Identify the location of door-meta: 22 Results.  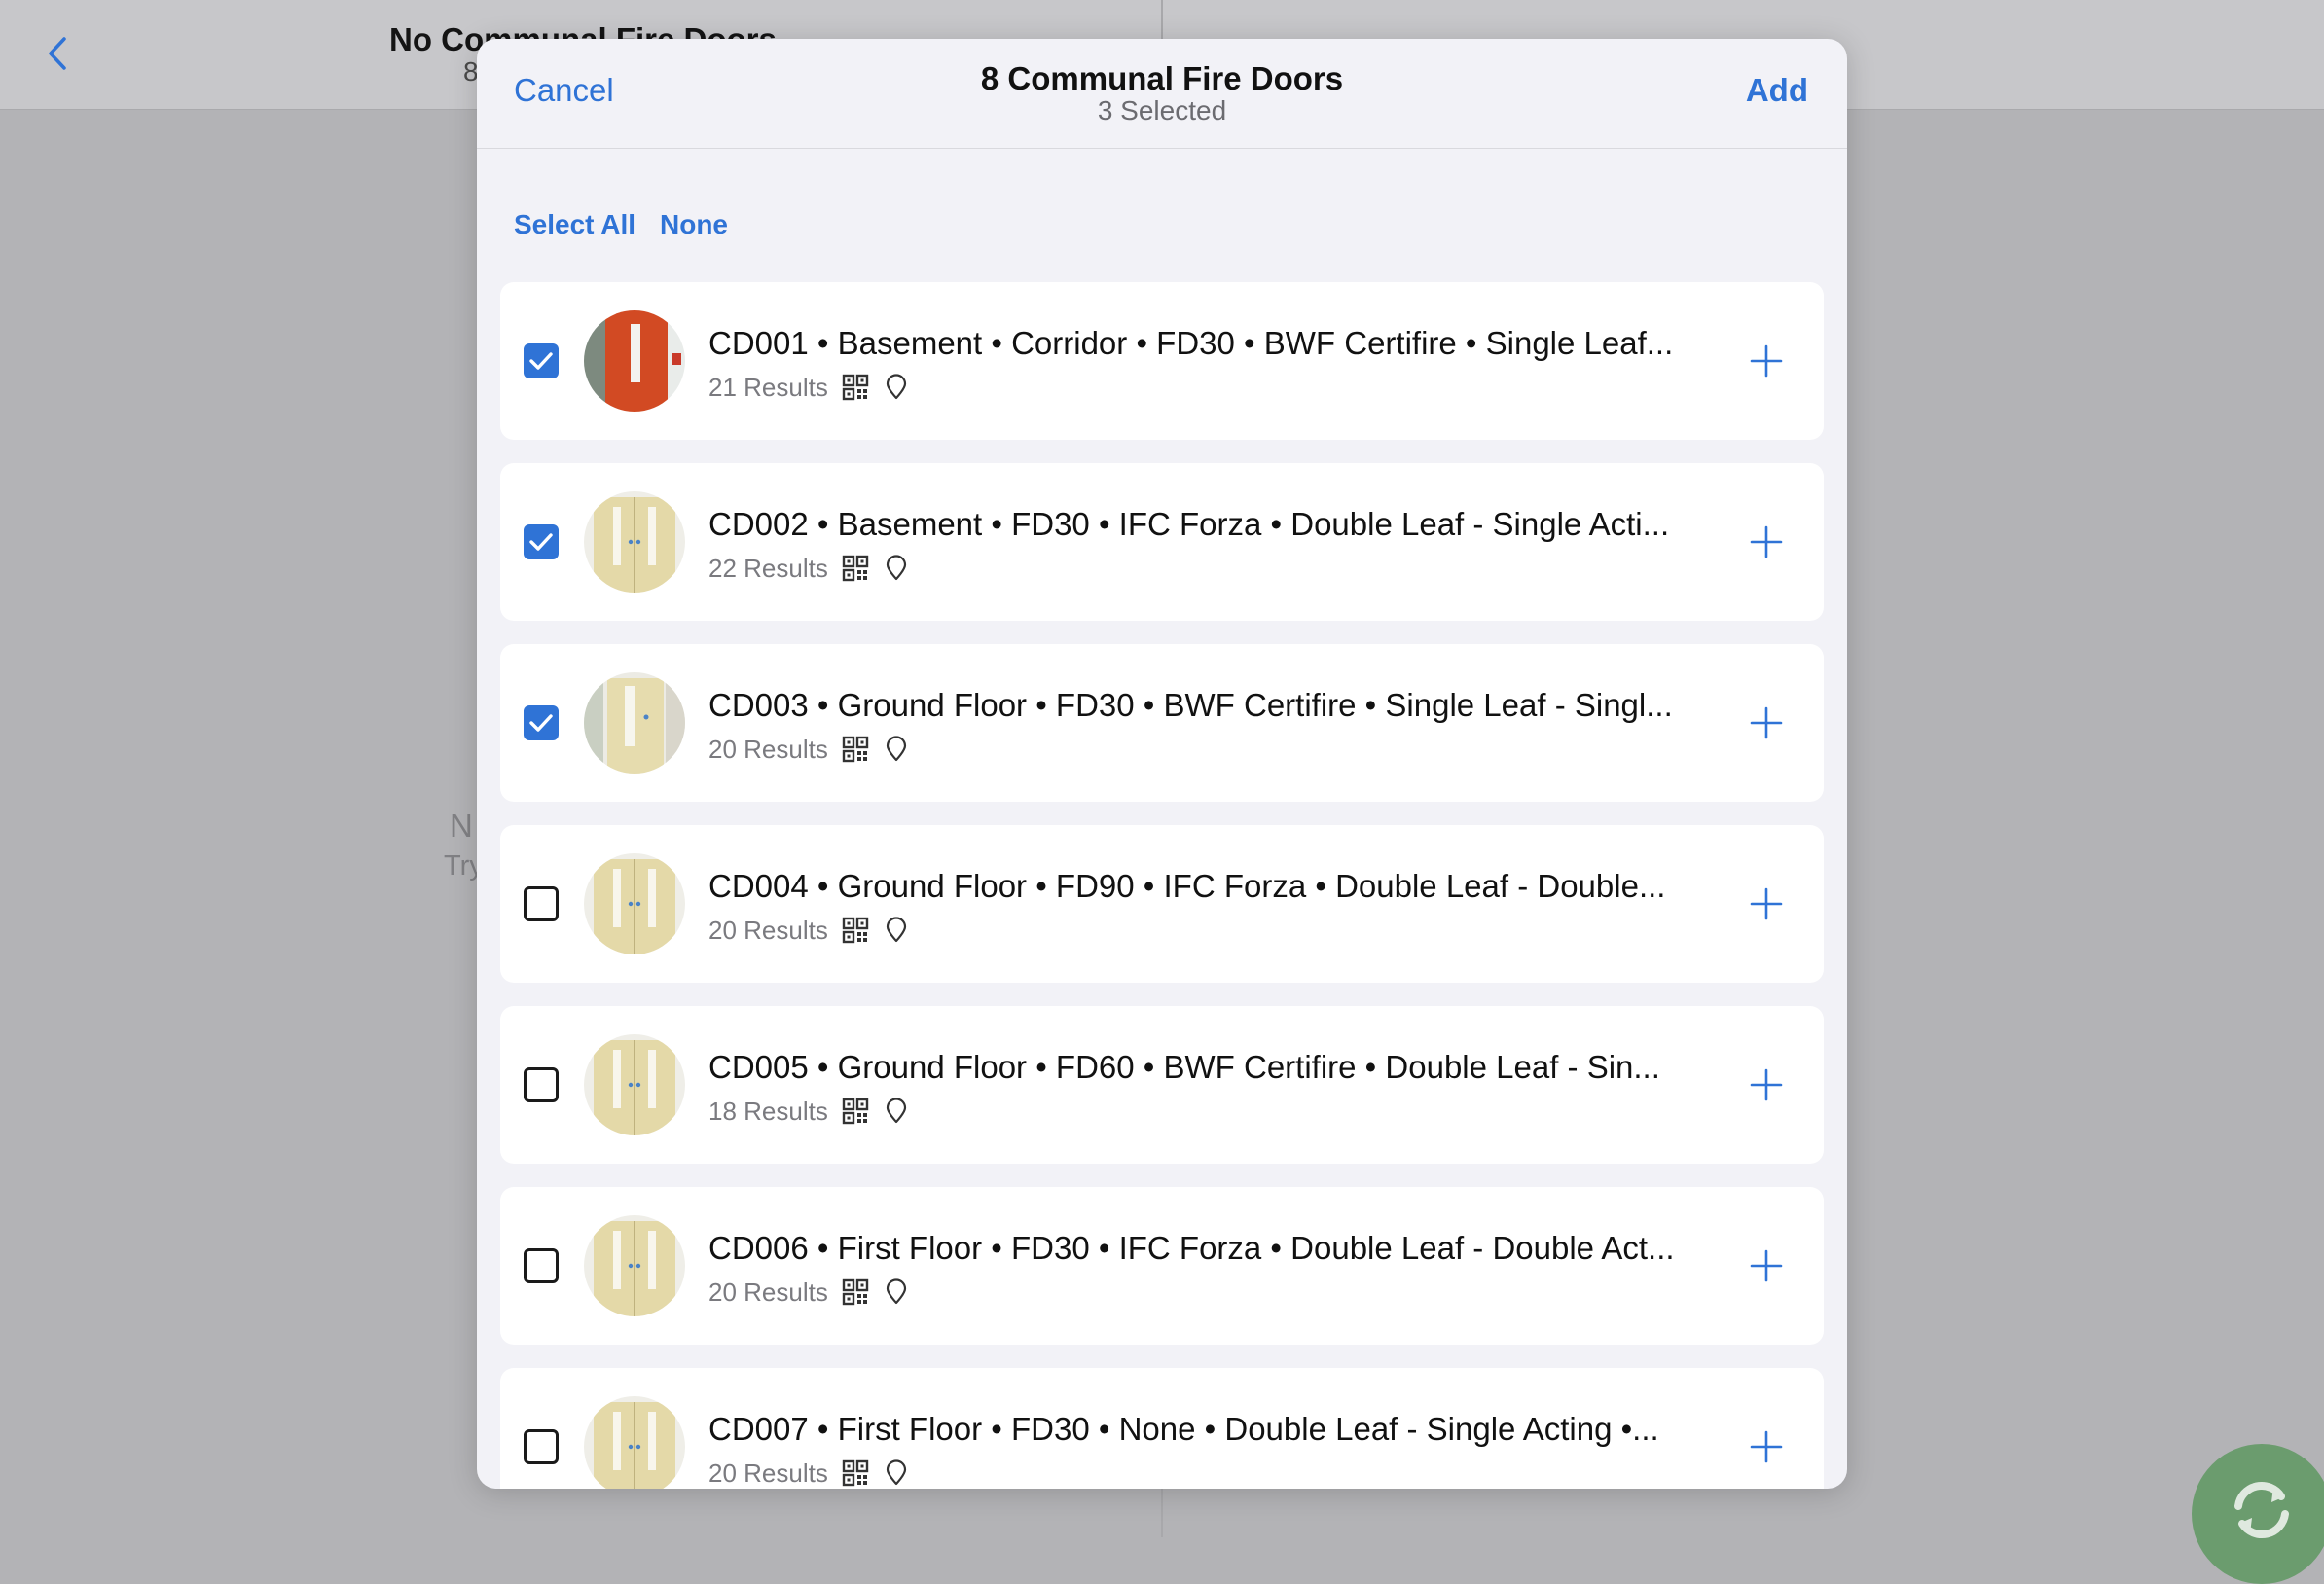
(809, 568).